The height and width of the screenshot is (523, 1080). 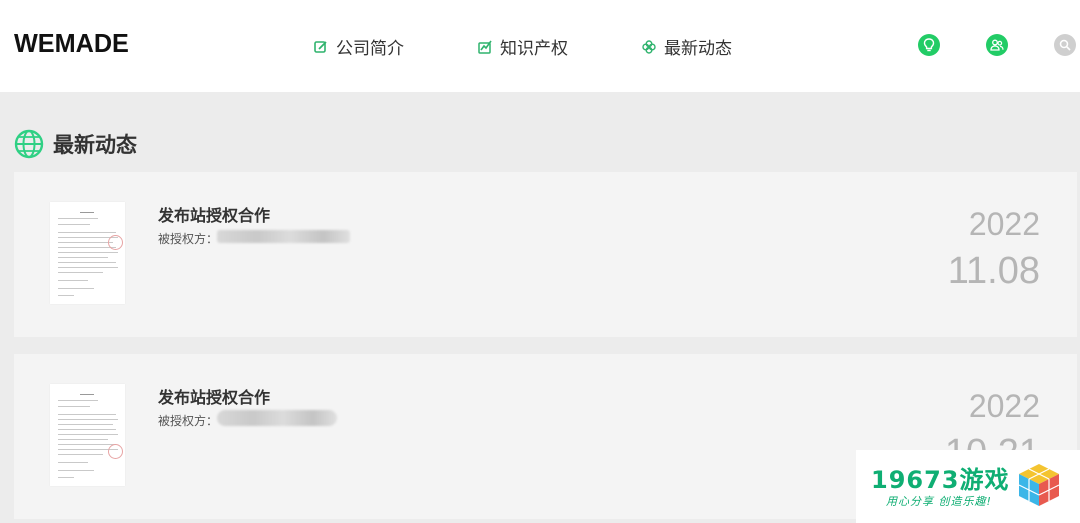 I want to click on nav-label: 知识产权, so click(x=534, y=48).